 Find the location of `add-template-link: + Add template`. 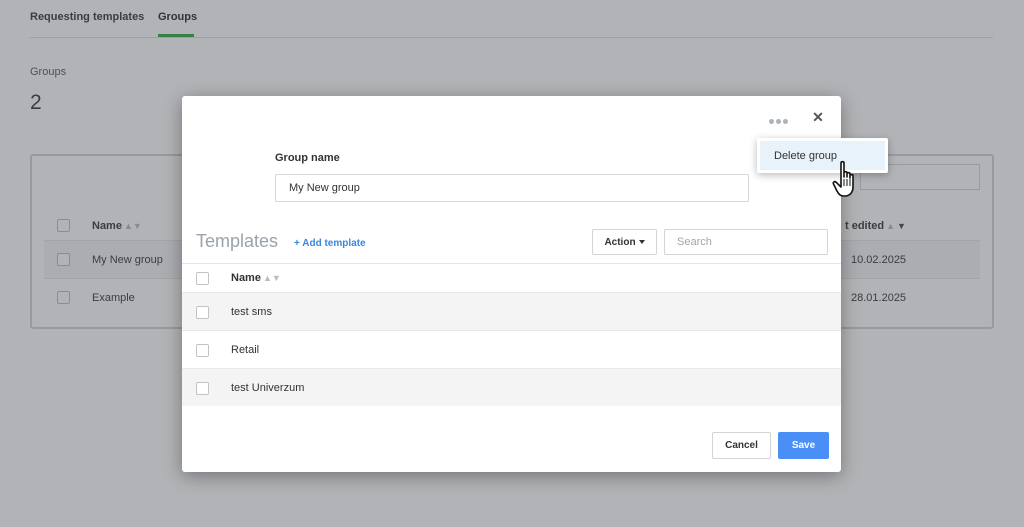

add-template-link: + Add template is located at coordinates (330, 243).